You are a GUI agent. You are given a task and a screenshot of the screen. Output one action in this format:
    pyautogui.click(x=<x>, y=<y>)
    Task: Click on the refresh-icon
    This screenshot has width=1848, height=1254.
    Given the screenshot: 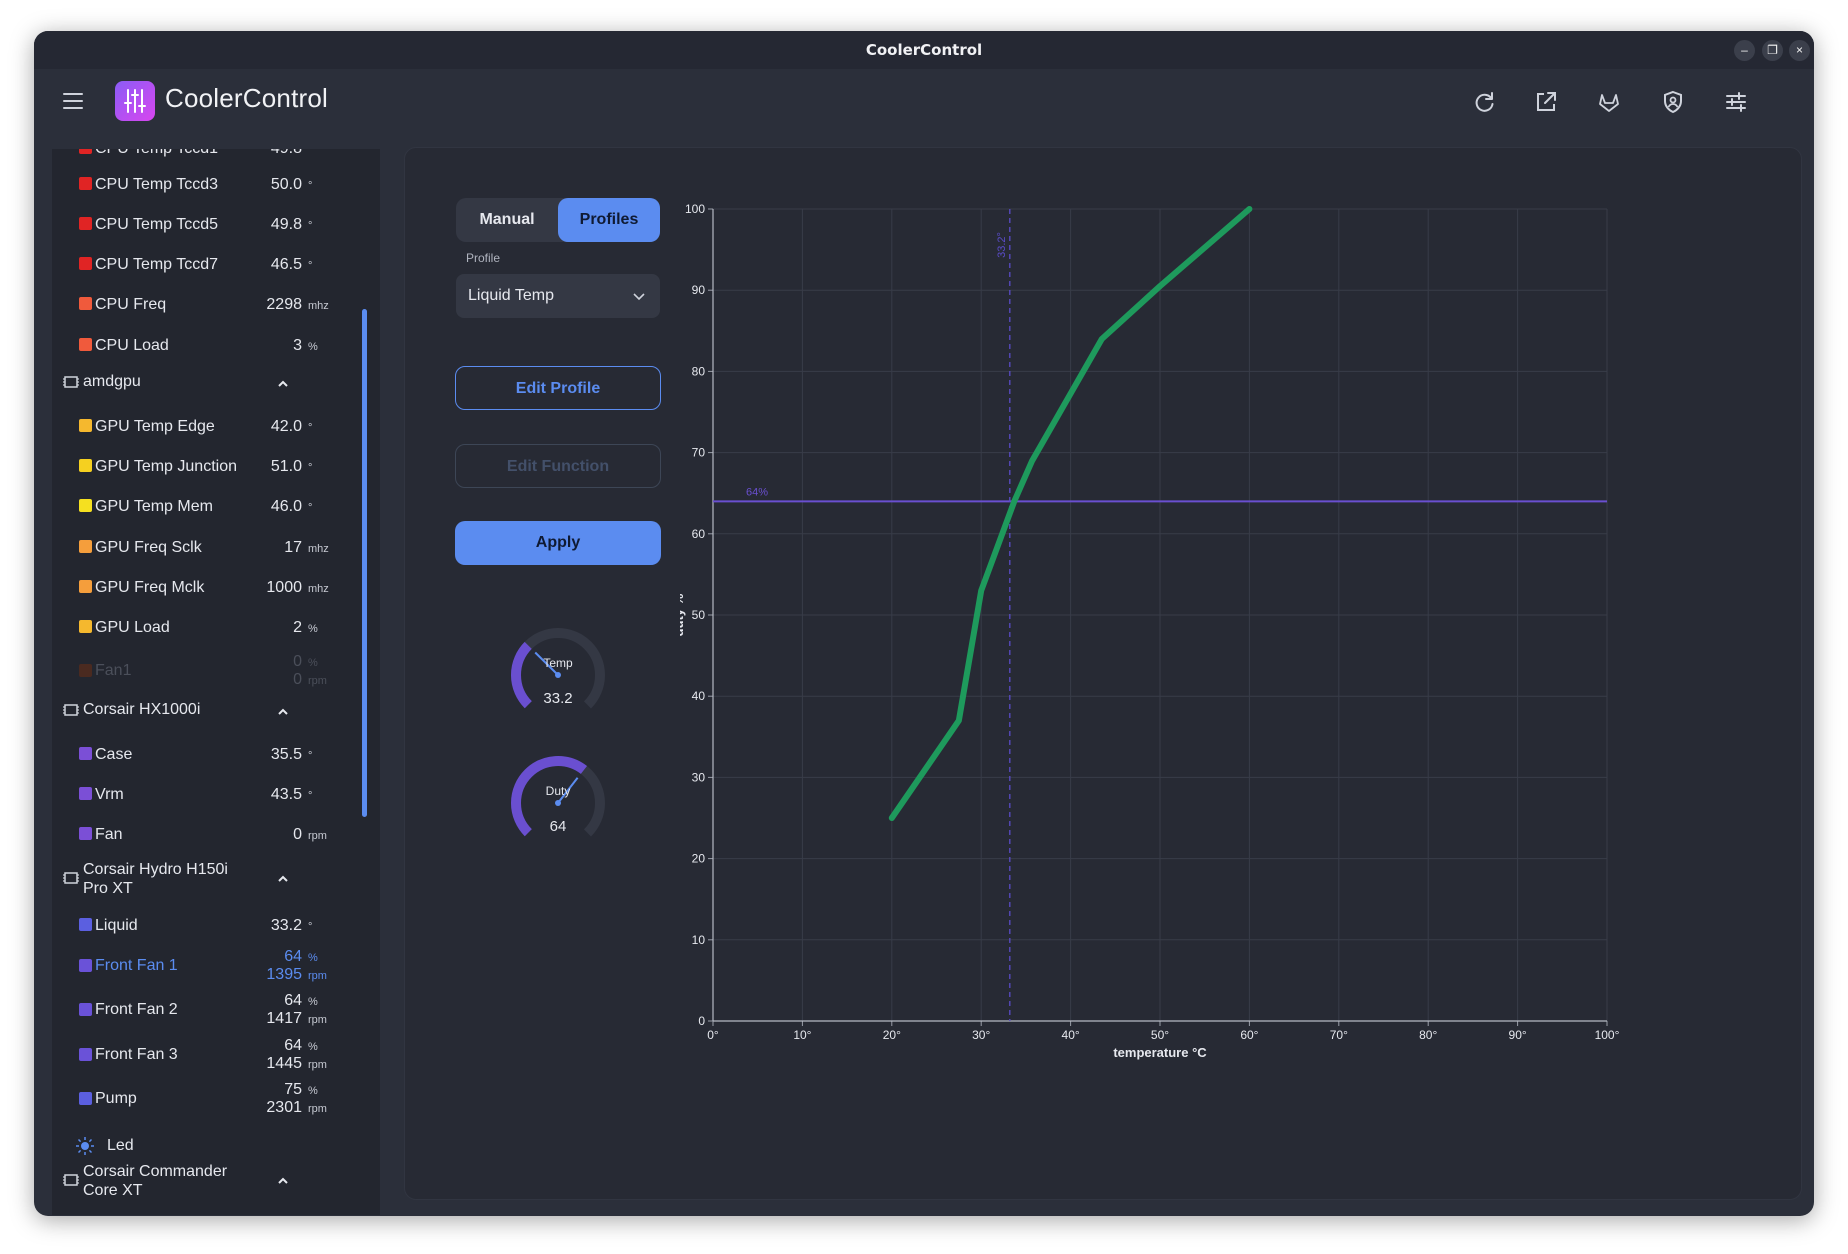 What is the action you would take?
    pyautogui.click(x=1484, y=102)
    